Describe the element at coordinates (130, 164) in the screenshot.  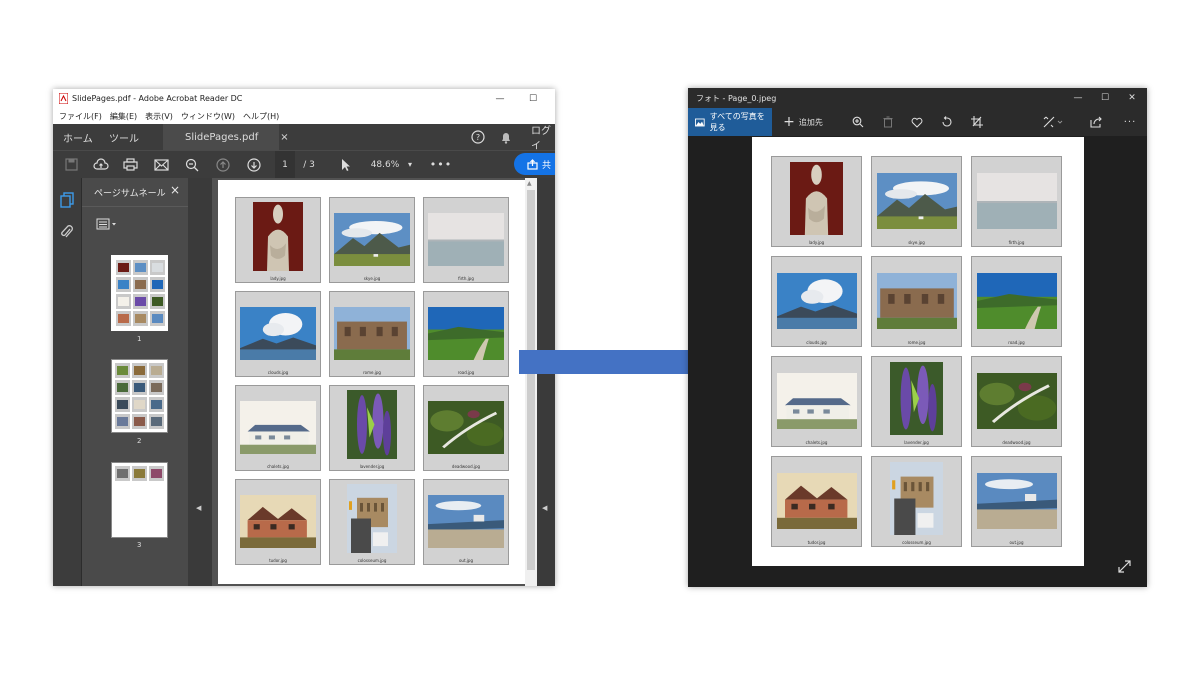
I see `print-icon` at that location.